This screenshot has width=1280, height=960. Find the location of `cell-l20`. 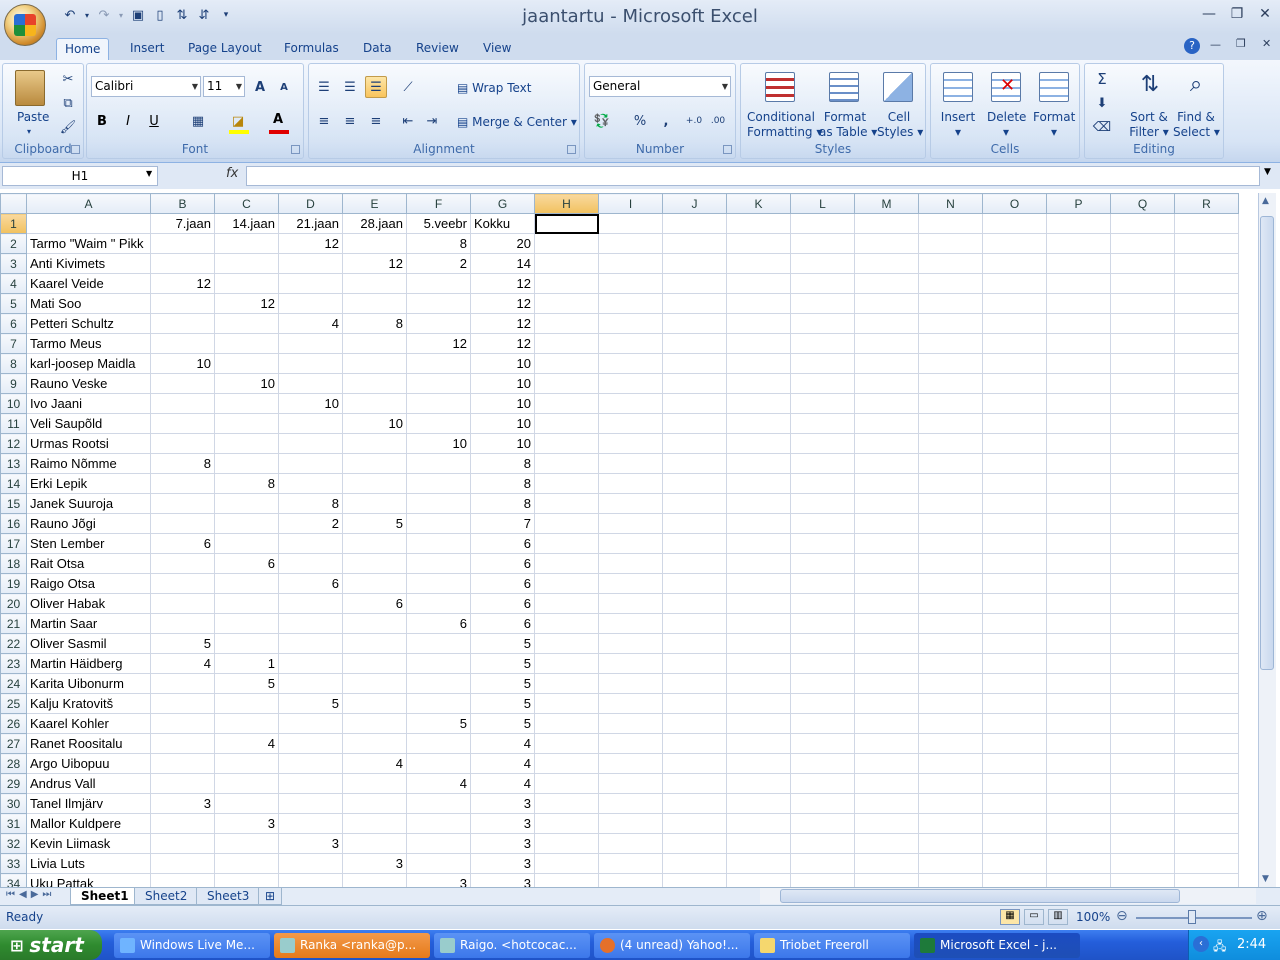

cell-l20 is located at coordinates (822, 603).